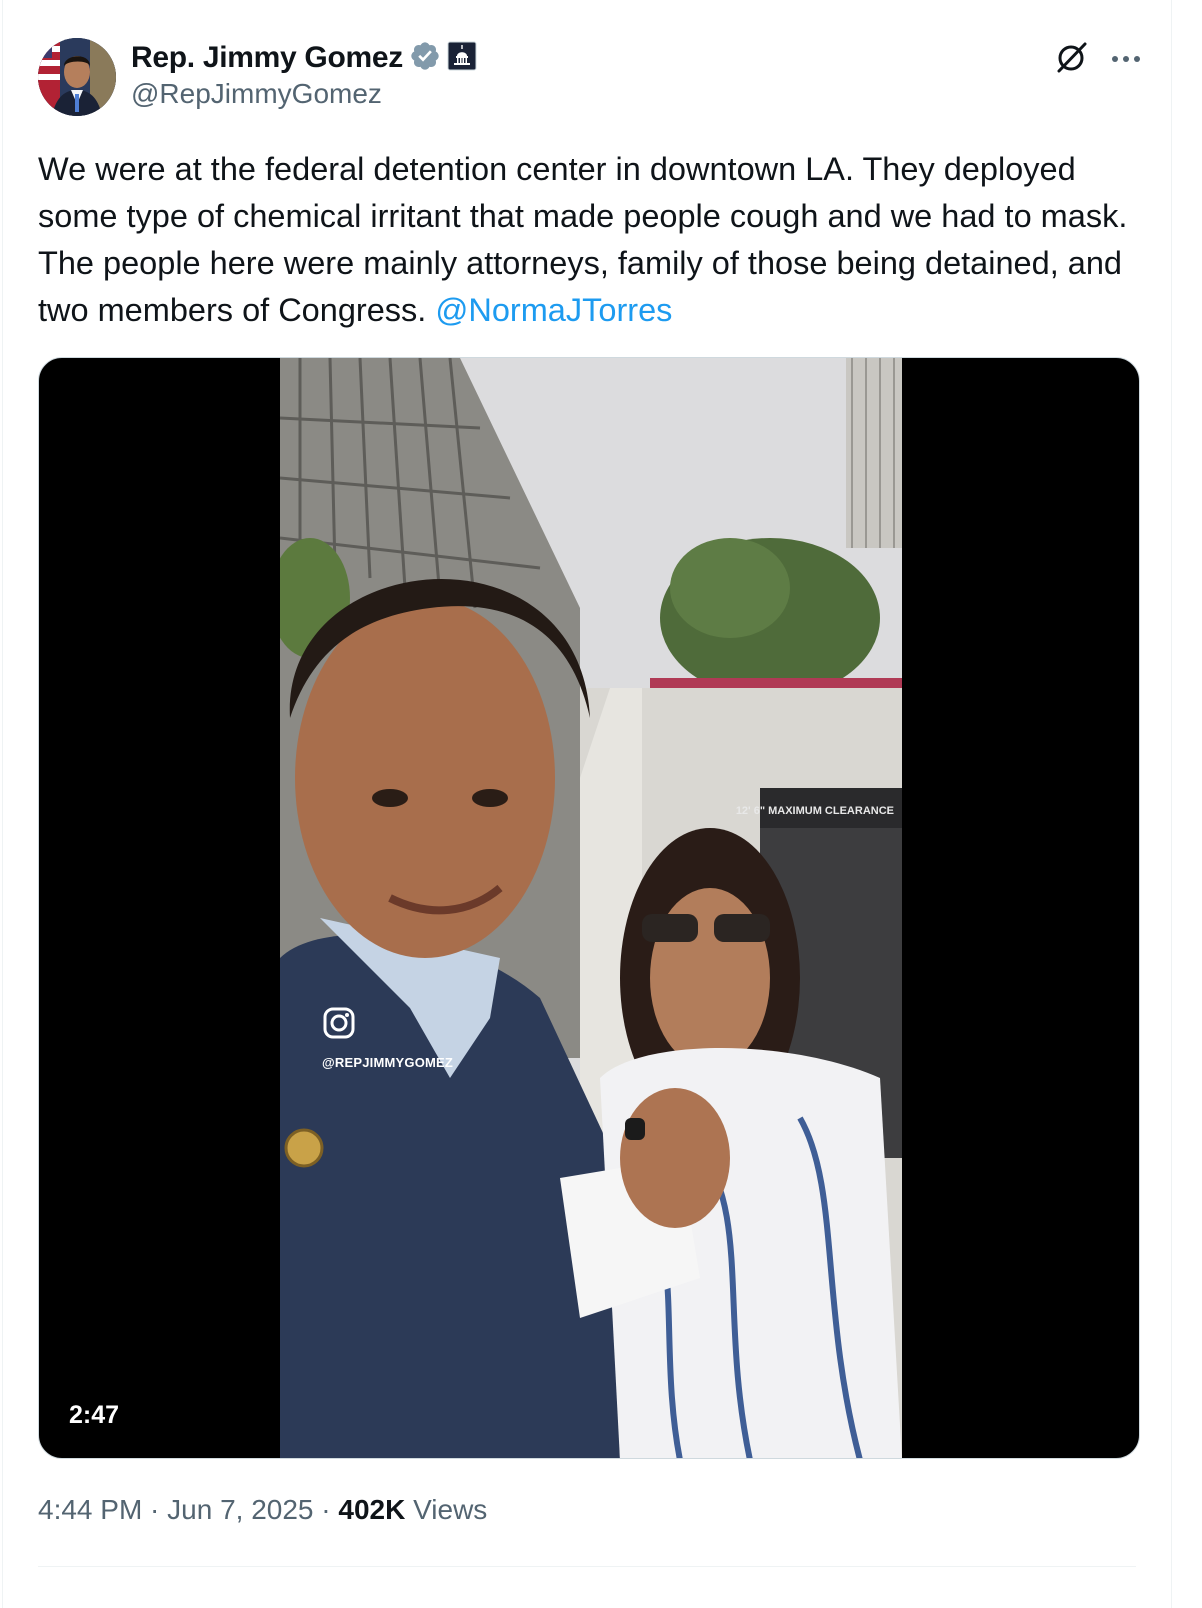 The height and width of the screenshot is (1608, 1202). I want to click on post-meta: 4:44 PM · Jun 7, 2025 · 402K Views, so click(262, 1510).